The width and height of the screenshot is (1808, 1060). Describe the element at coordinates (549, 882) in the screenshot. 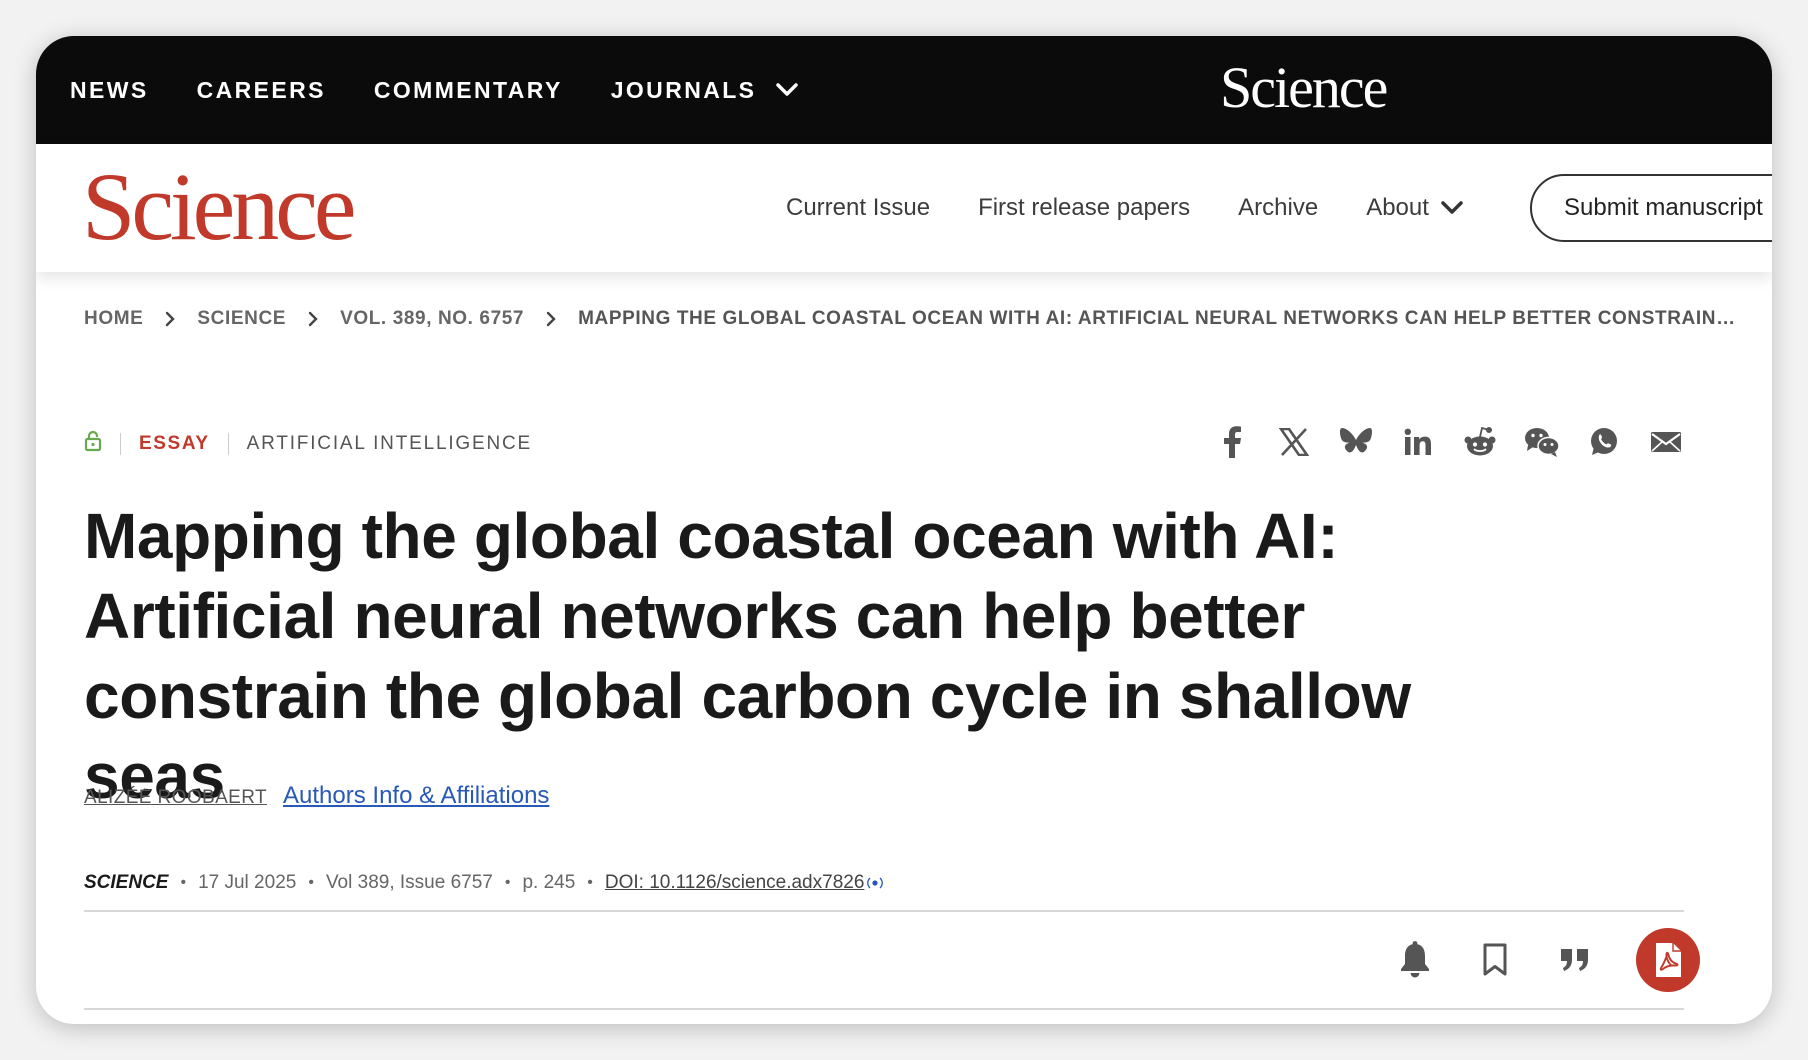

I see `citation-page: p. 245` at that location.